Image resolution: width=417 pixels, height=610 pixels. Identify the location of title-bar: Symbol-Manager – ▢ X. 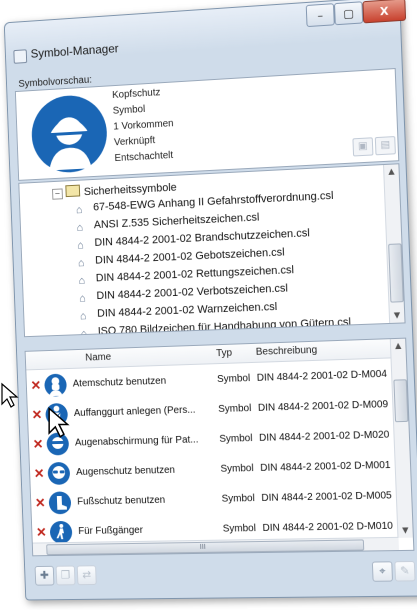
(203, 31).